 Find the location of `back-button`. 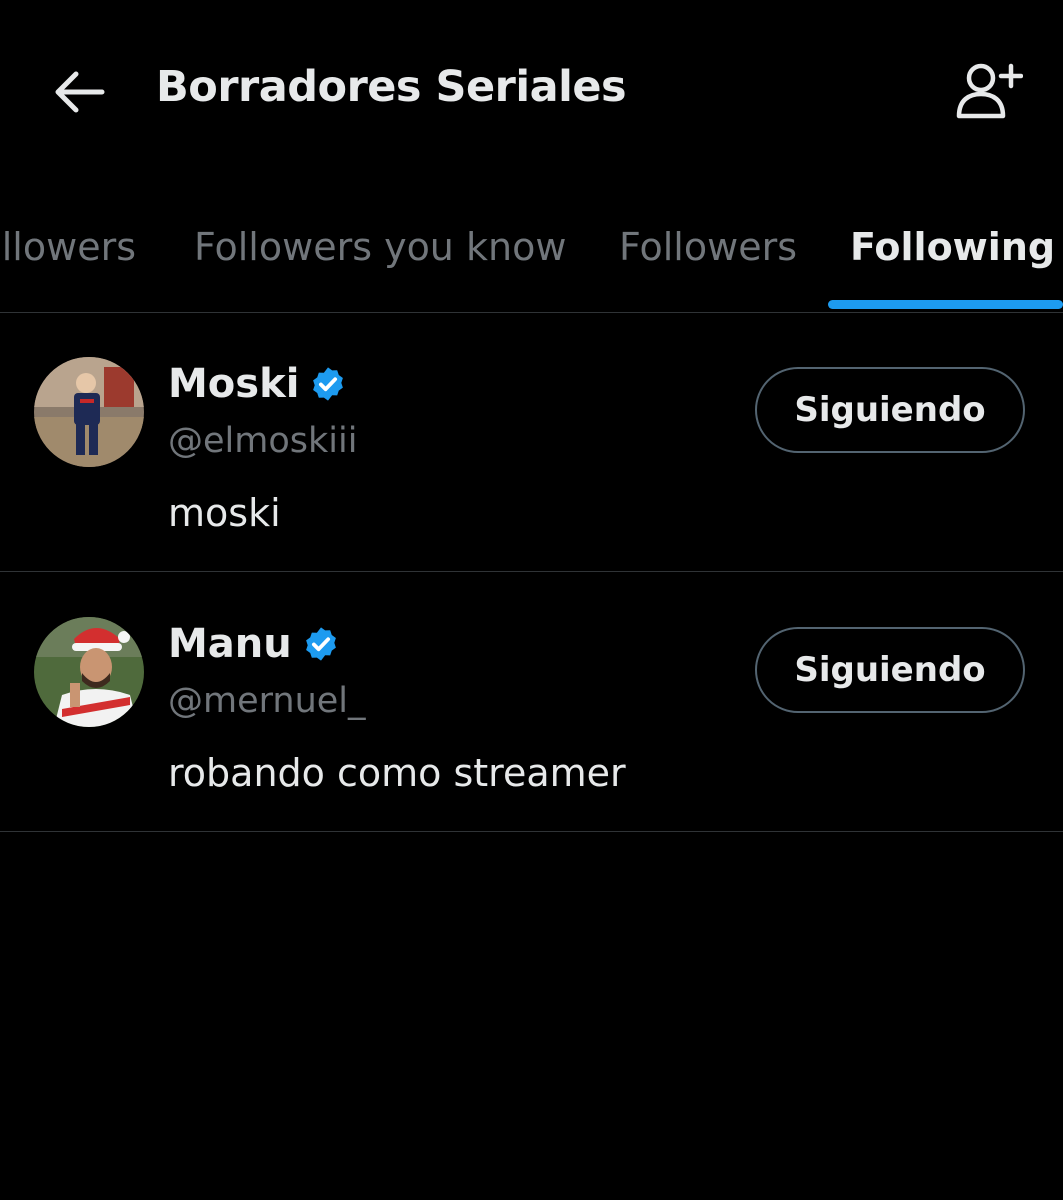

back-button is located at coordinates (79, 92).